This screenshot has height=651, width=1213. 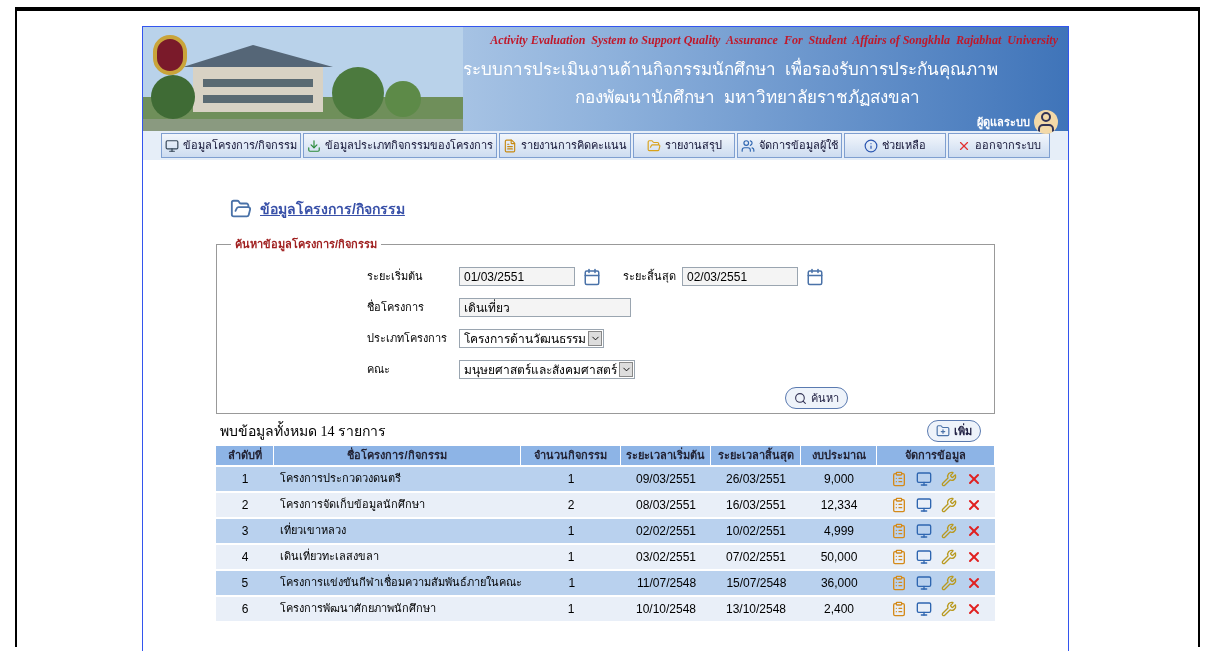 I want to click on table-cell-text: 10/10/2548, so click(x=666, y=609).